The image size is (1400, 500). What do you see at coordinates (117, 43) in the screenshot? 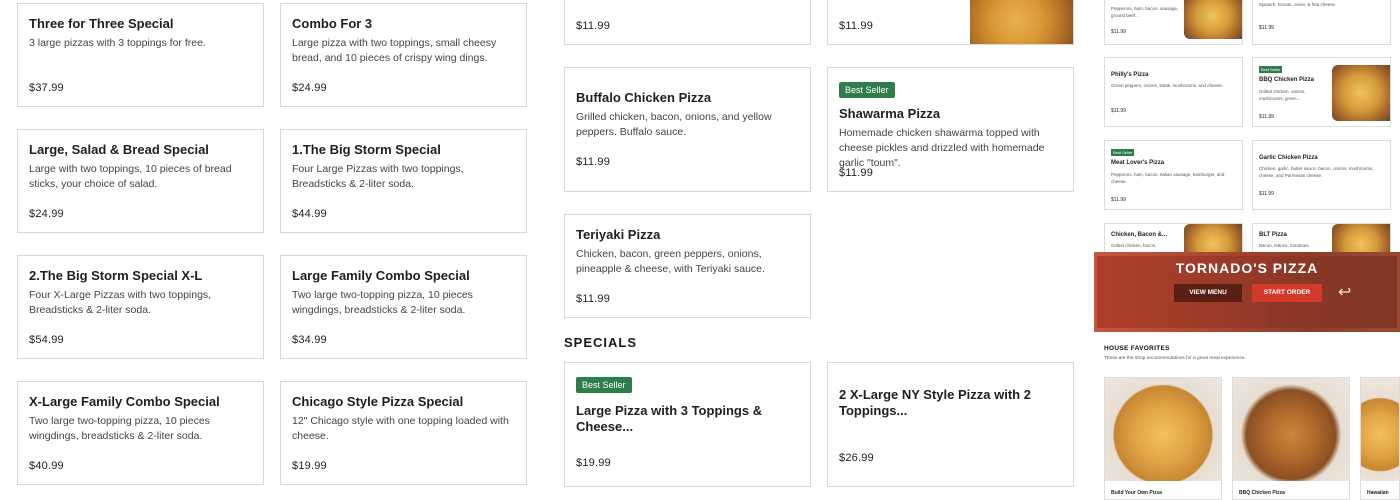
I see `card-description: 3 large pizzas with 3 toppings for free.` at bounding box center [117, 43].